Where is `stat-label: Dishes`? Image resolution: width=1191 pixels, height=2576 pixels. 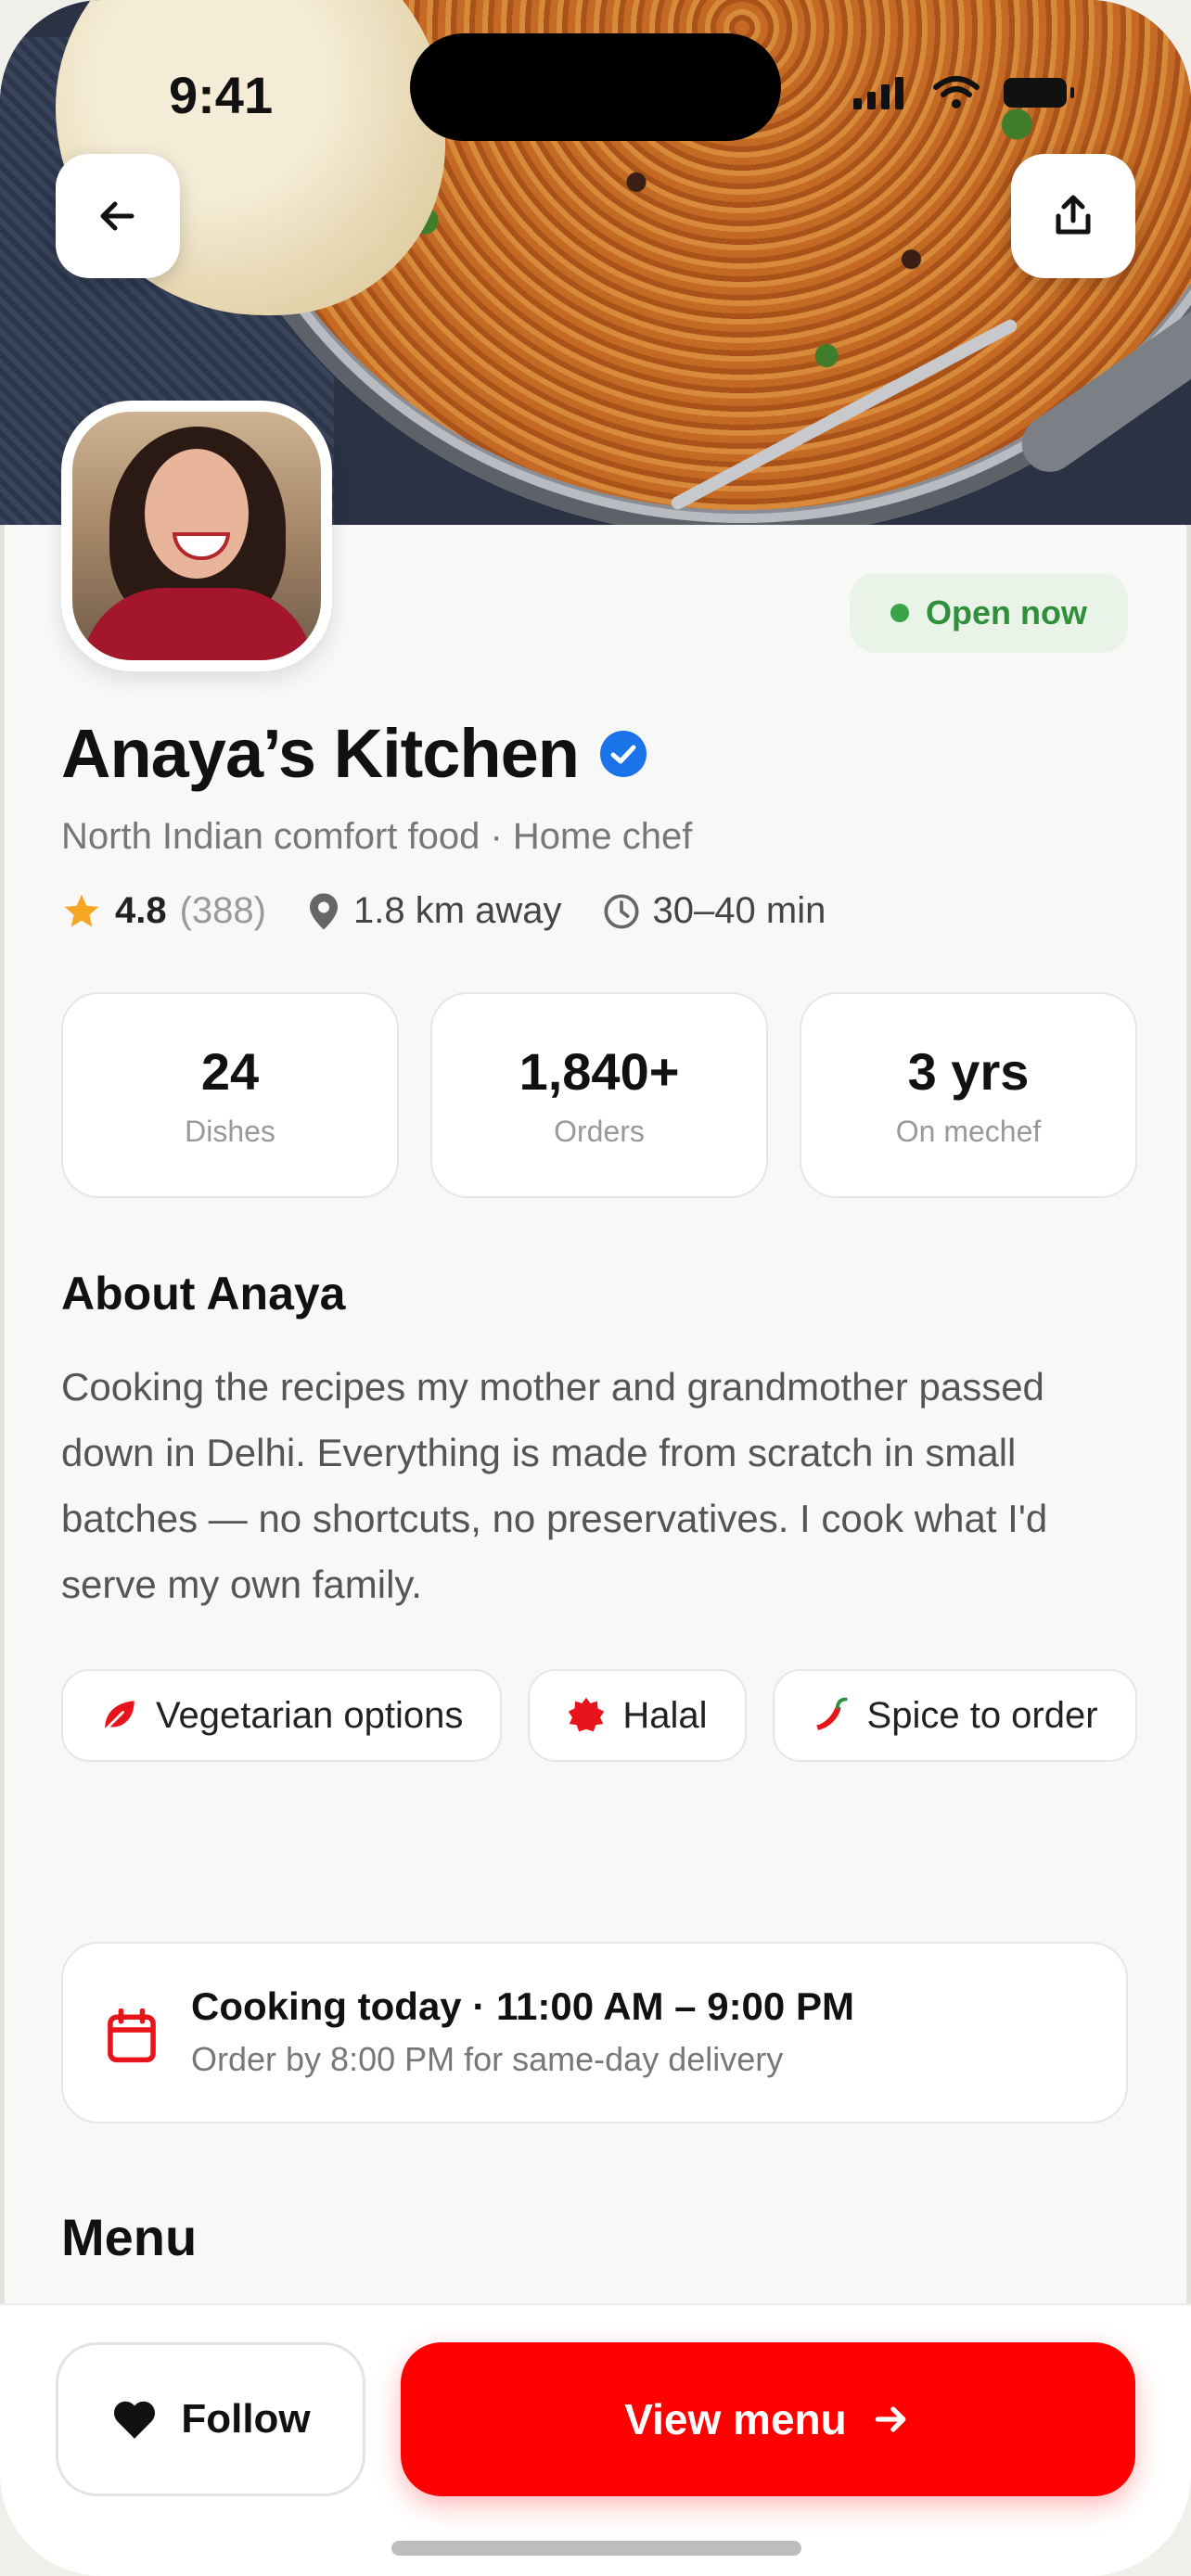
stat-label: Dishes is located at coordinates (230, 1131).